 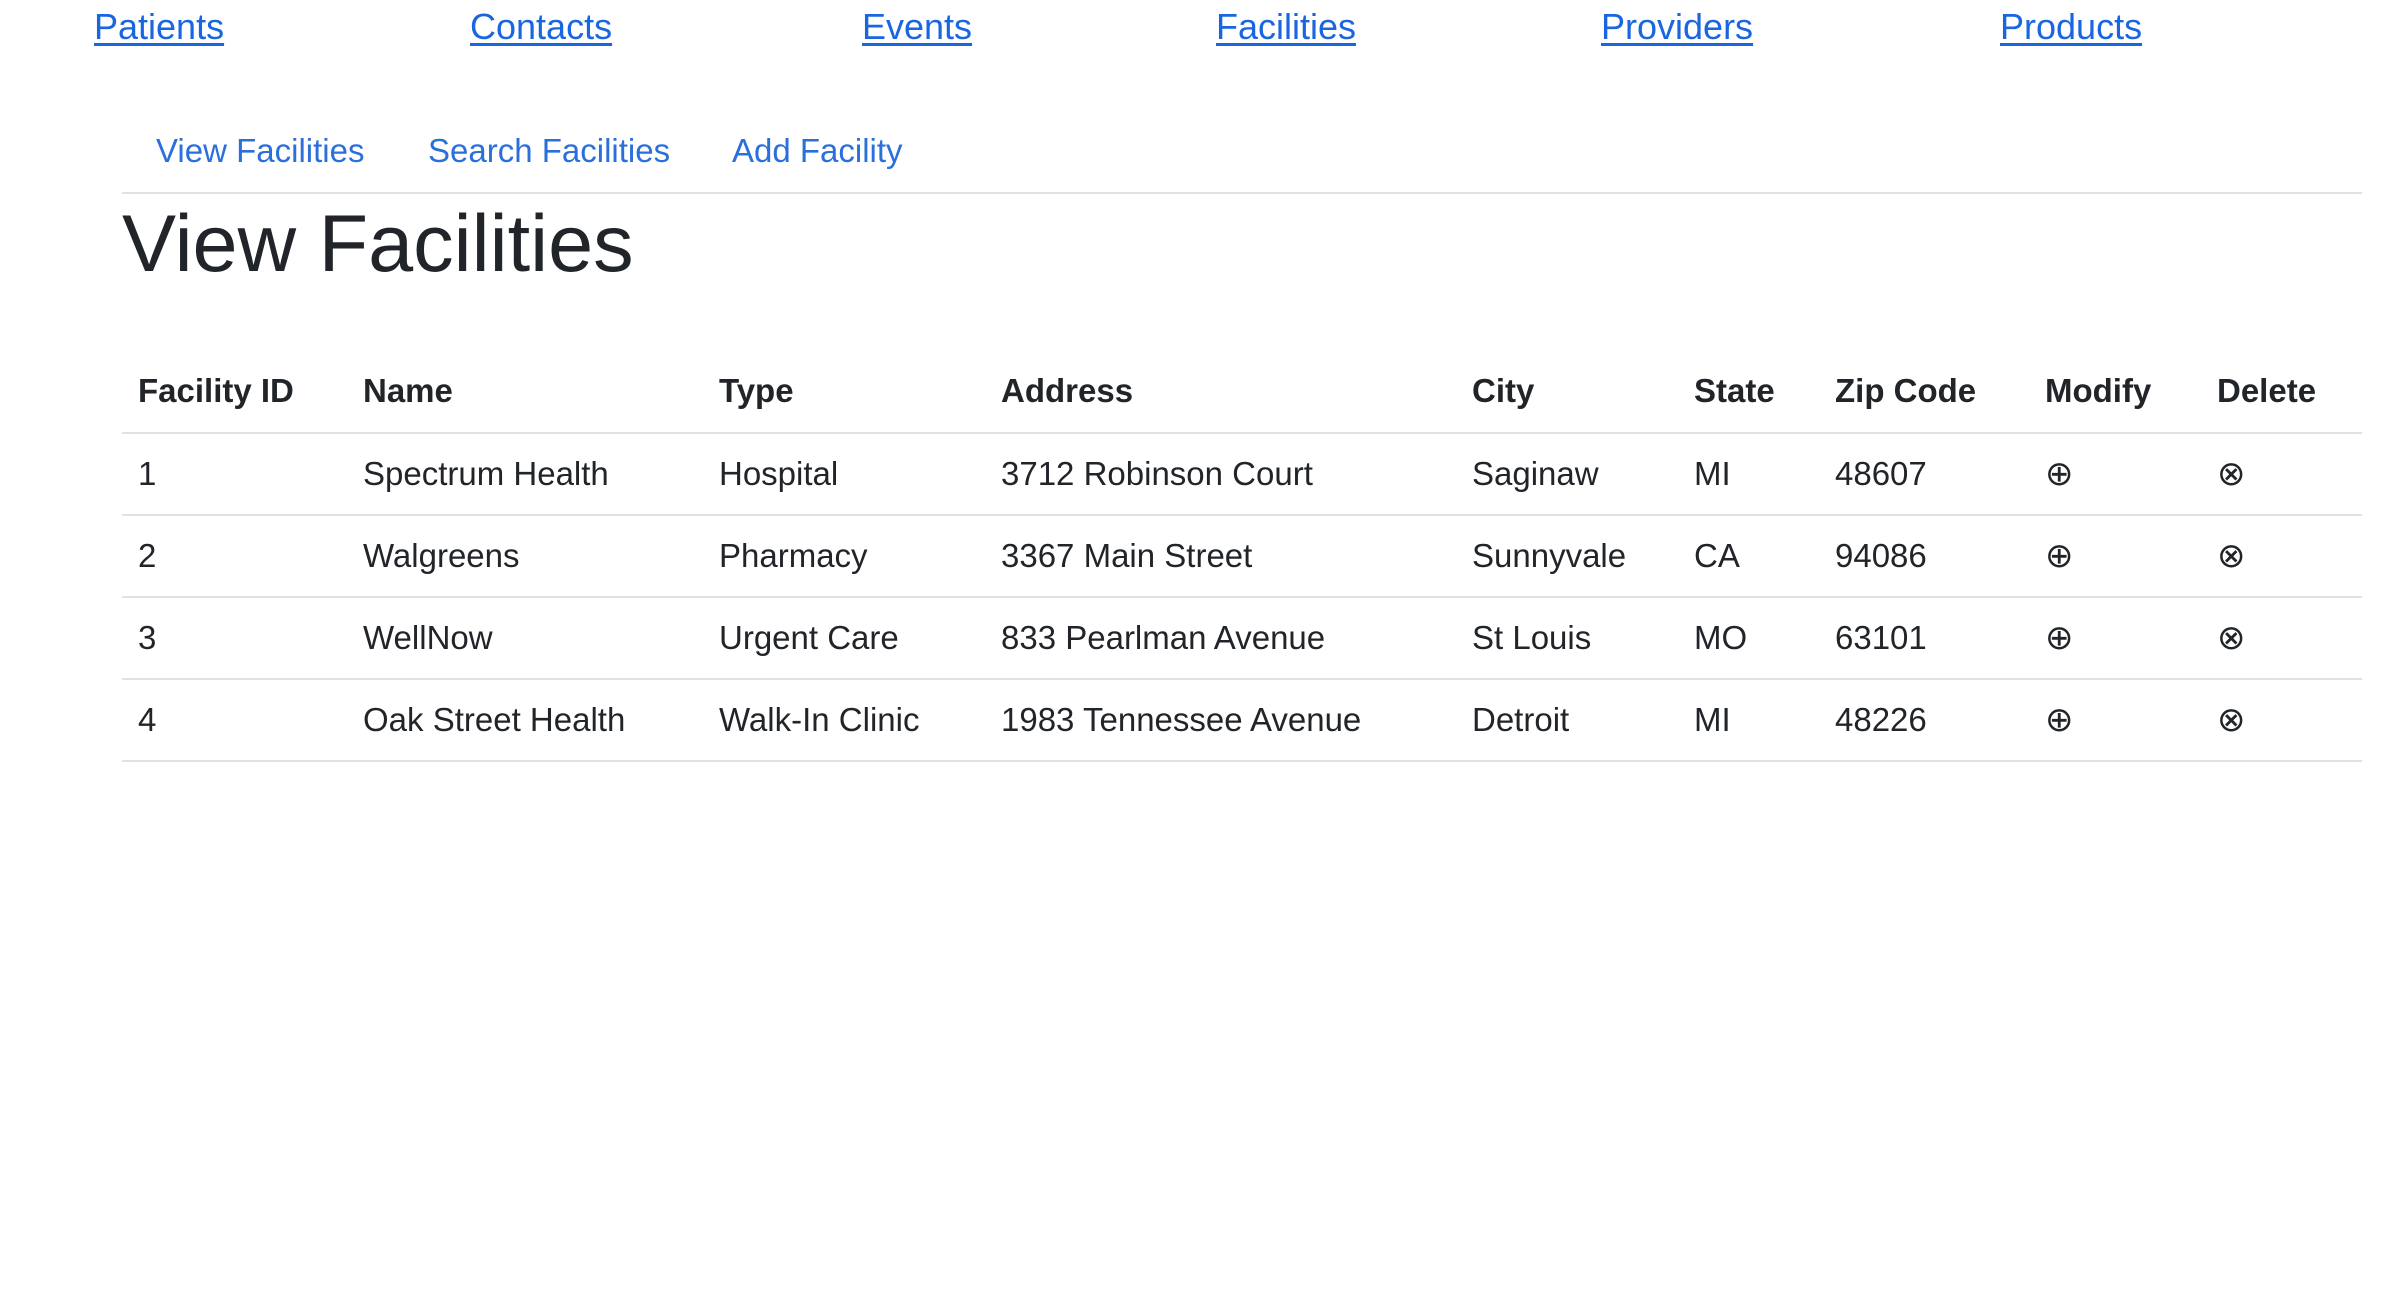 What do you see at coordinates (844, 392) in the screenshot?
I see `header-type: Type` at bounding box center [844, 392].